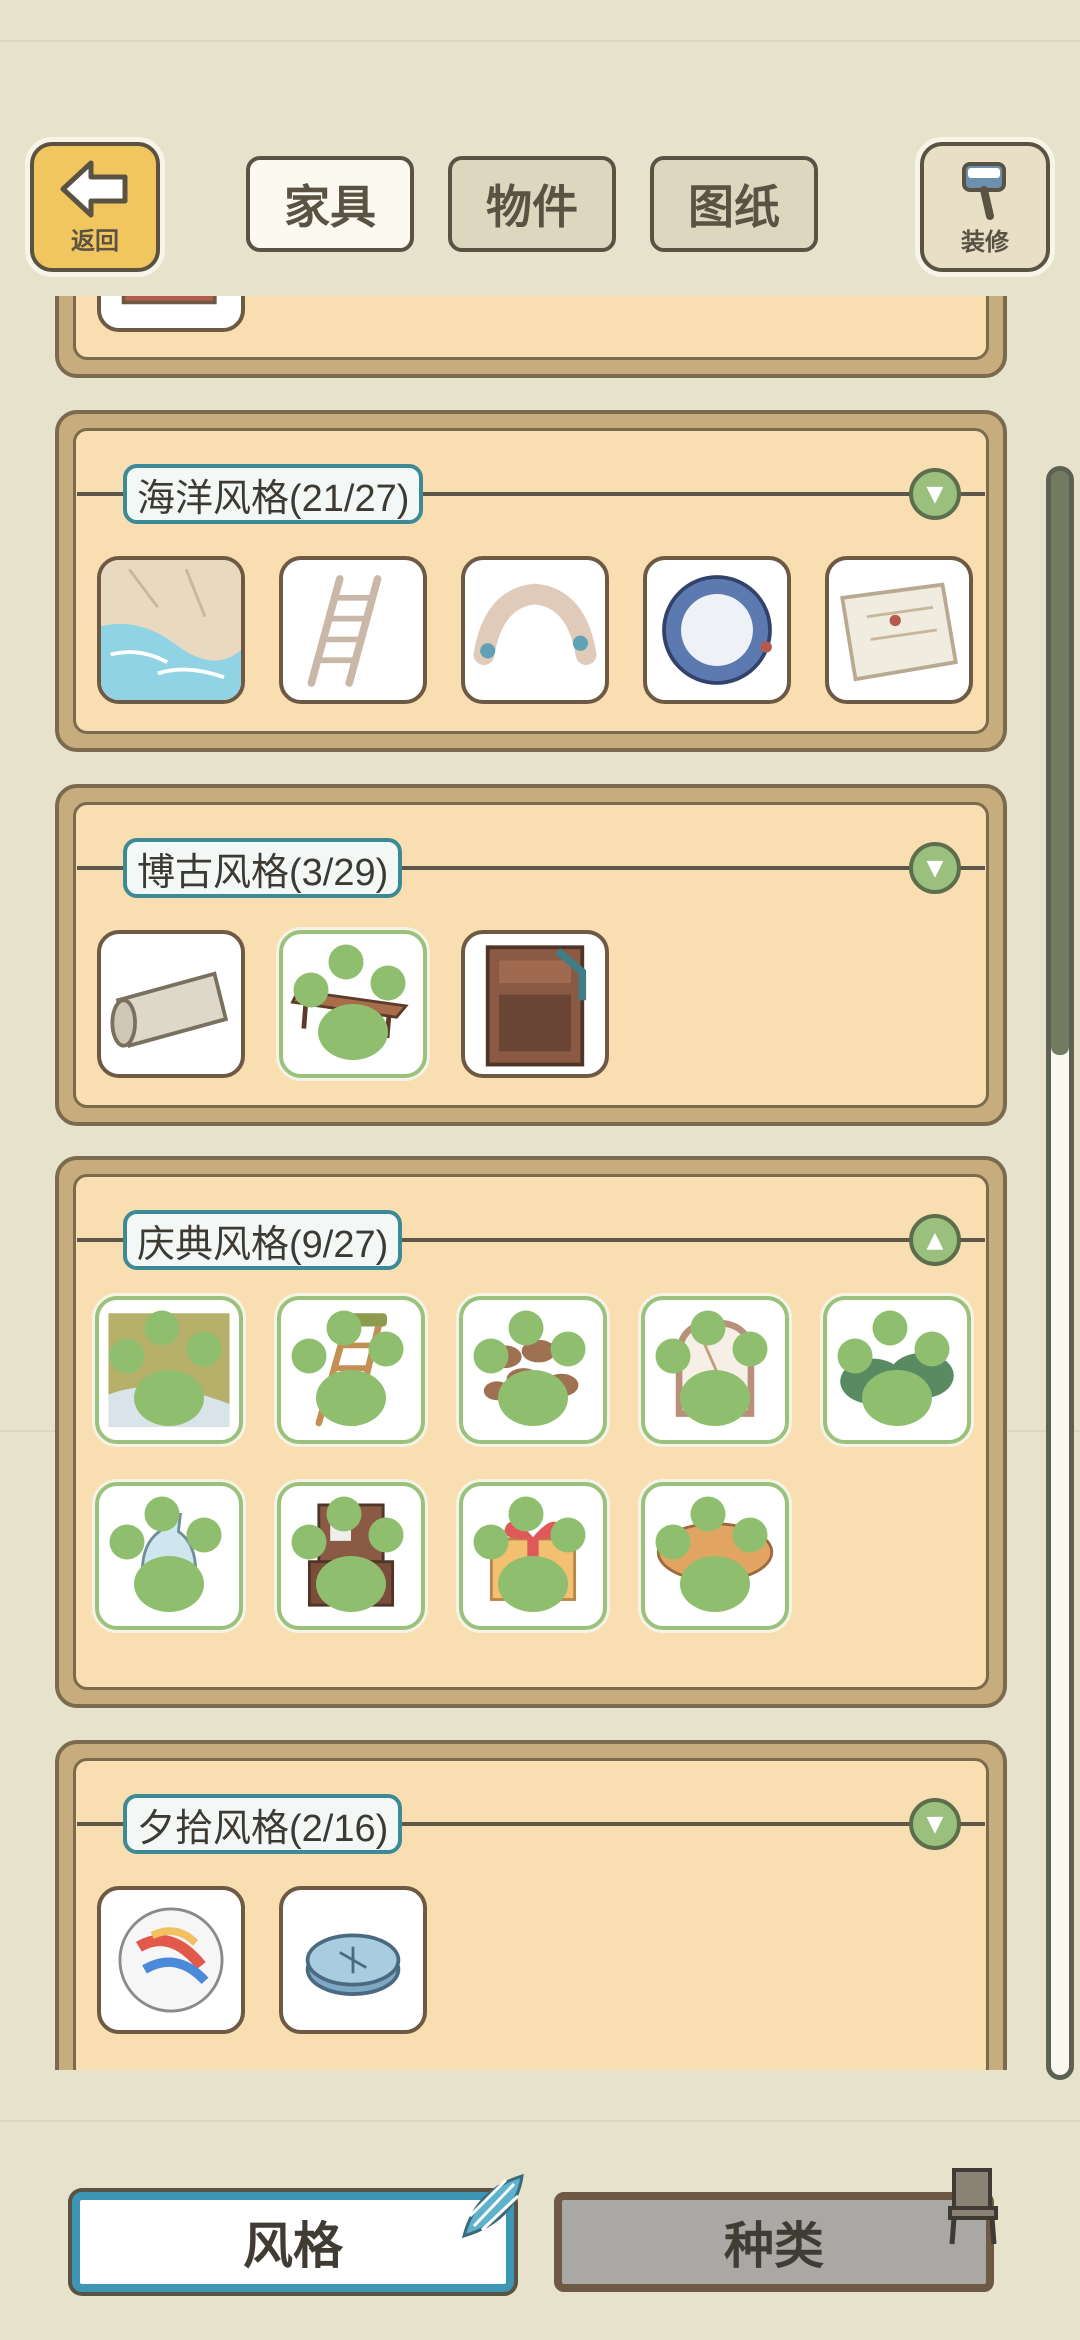  I want to click on seashell-icon, so click(492, 2206).